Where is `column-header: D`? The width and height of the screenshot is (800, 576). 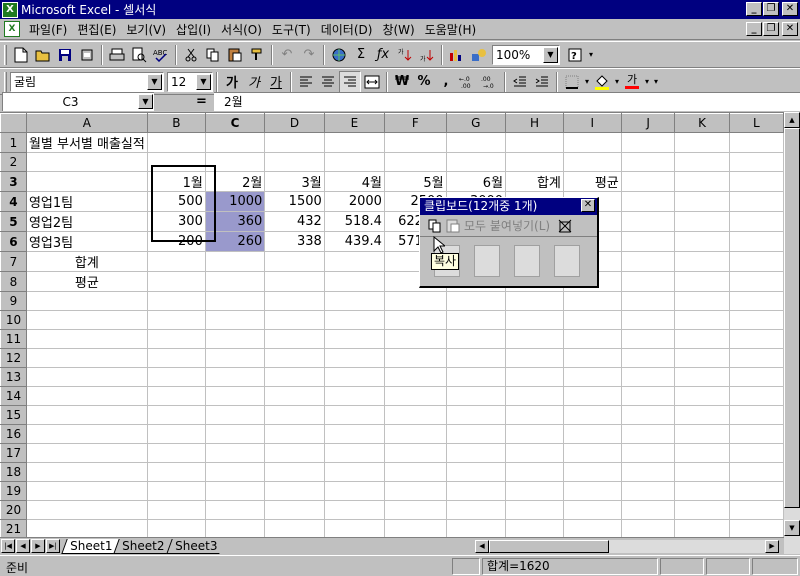 column-header: D is located at coordinates (294, 123).